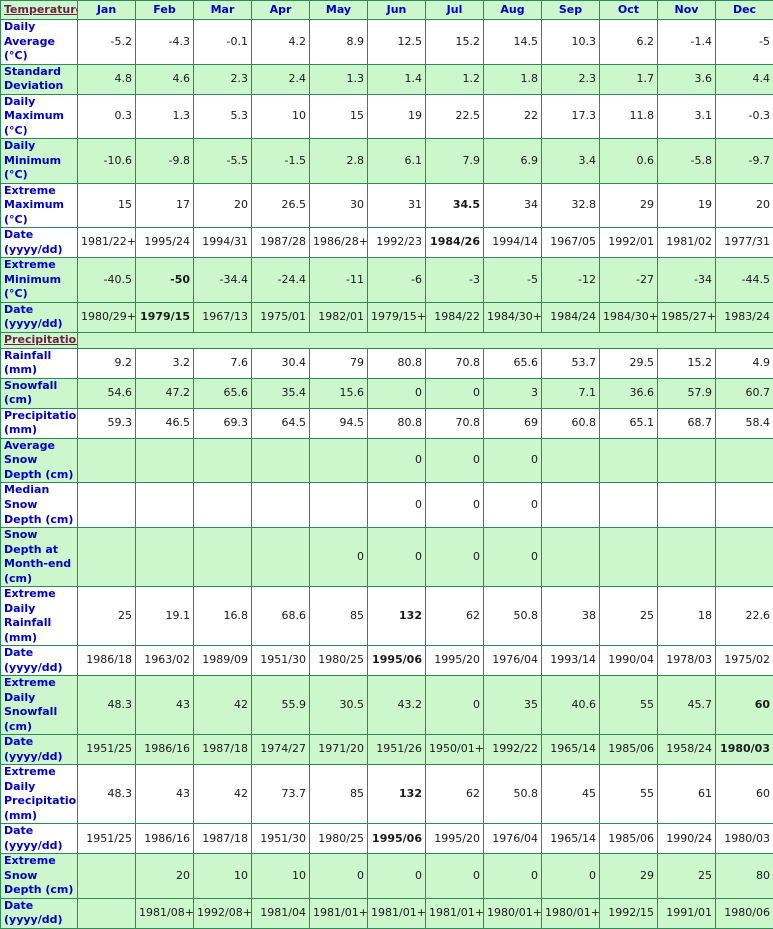 This screenshot has height=929, width=773. Describe the element at coordinates (39, 423) in the screenshot. I see `row-label: Precipitation (mm)` at that location.